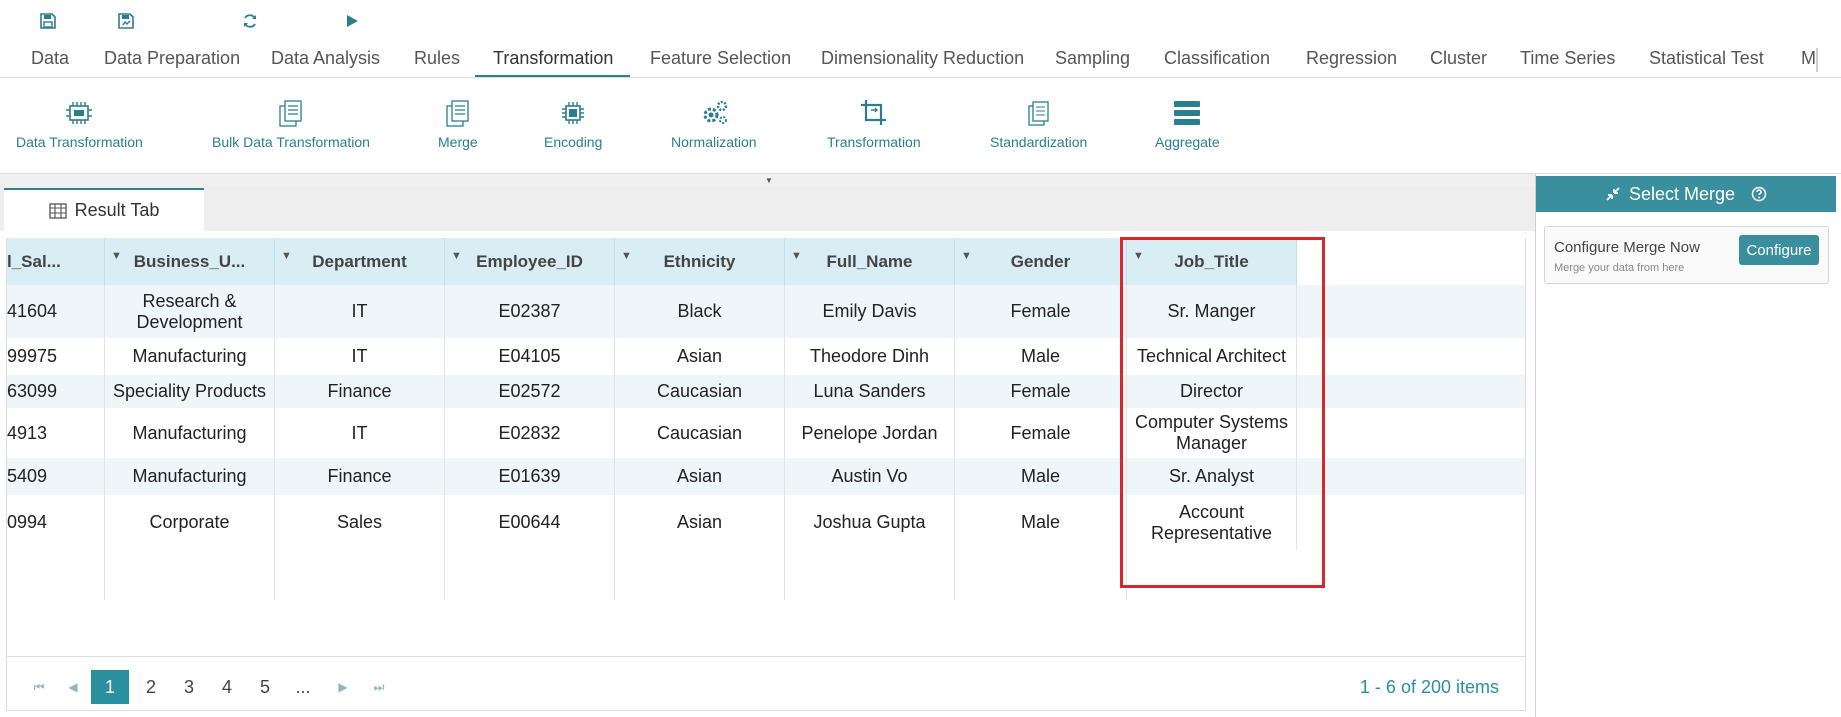  What do you see at coordinates (1429, 687) in the screenshot?
I see `pager-info: 1 - 6 of 200 items` at bounding box center [1429, 687].